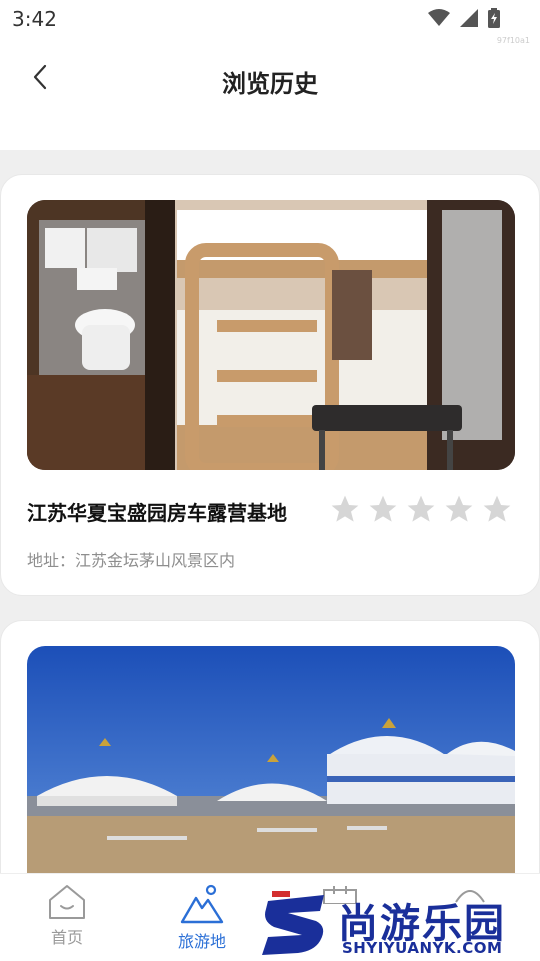 This screenshot has width=540, height=961. I want to click on nav-label-travel: 旅游地, so click(201, 941).